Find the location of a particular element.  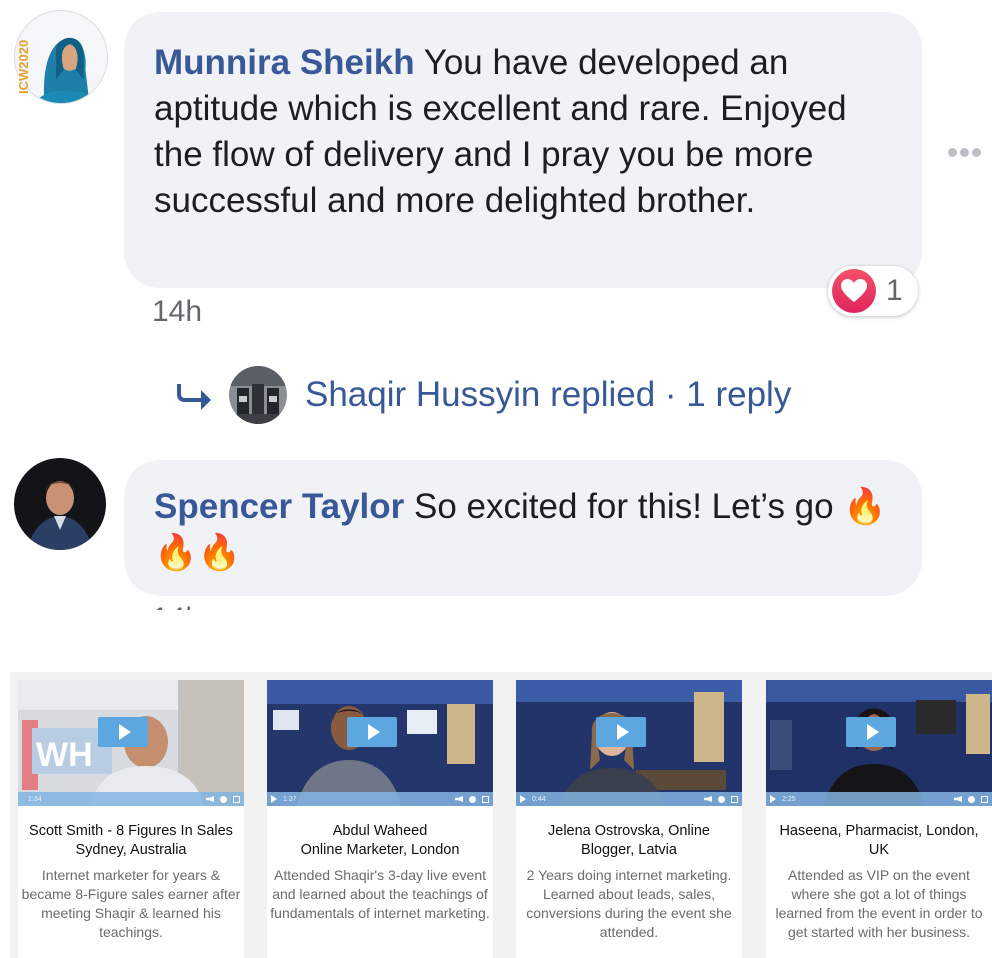

testimonial-title: Haseena, Pharmacist, London, UK is located at coordinates (879, 840).